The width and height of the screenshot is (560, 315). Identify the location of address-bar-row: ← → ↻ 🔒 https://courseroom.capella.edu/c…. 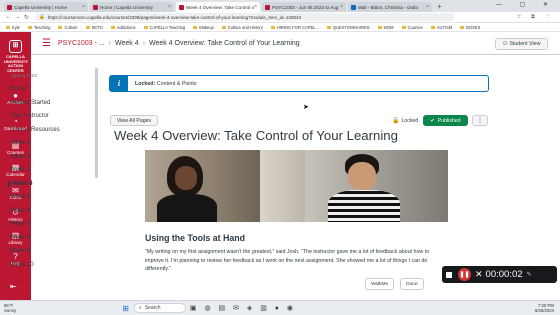
(280, 17).